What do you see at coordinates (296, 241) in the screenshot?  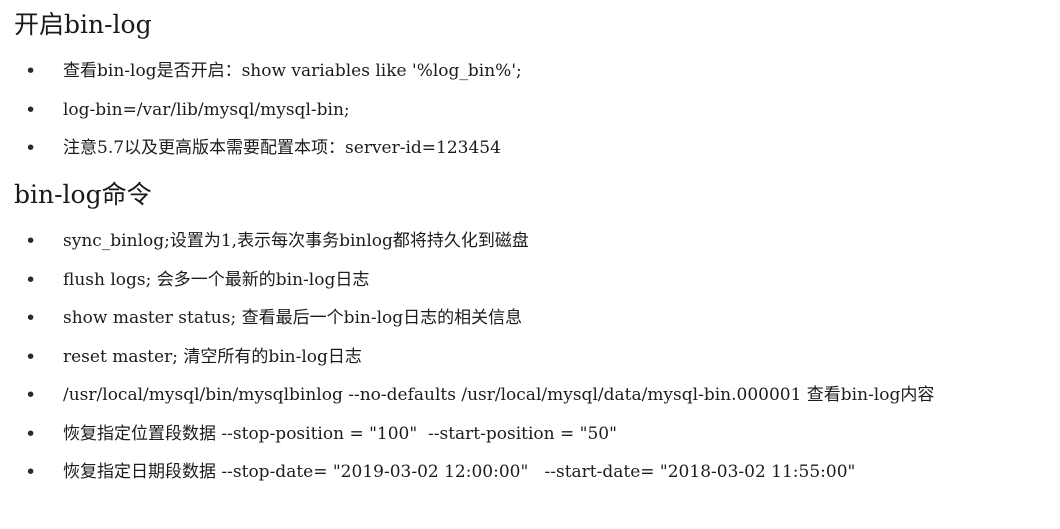 I see `list-item-text: sync_binlog;设置为1,表示每次事务binlog都将持久化到磁盘` at bounding box center [296, 241].